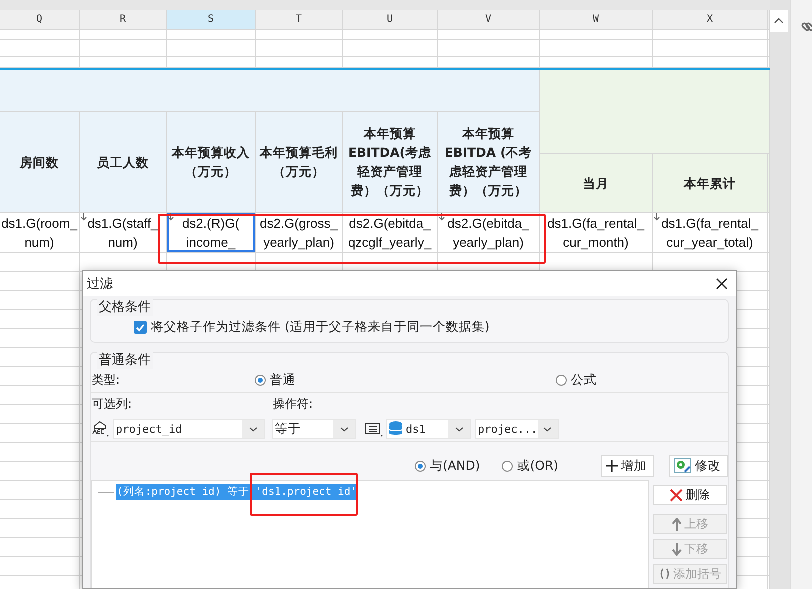 The height and width of the screenshot is (589, 812). Describe the element at coordinates (390, 233) in the screenshot. I see `table-cell: ds2.G(ebitda_qzcglf_yearly_` at that location.